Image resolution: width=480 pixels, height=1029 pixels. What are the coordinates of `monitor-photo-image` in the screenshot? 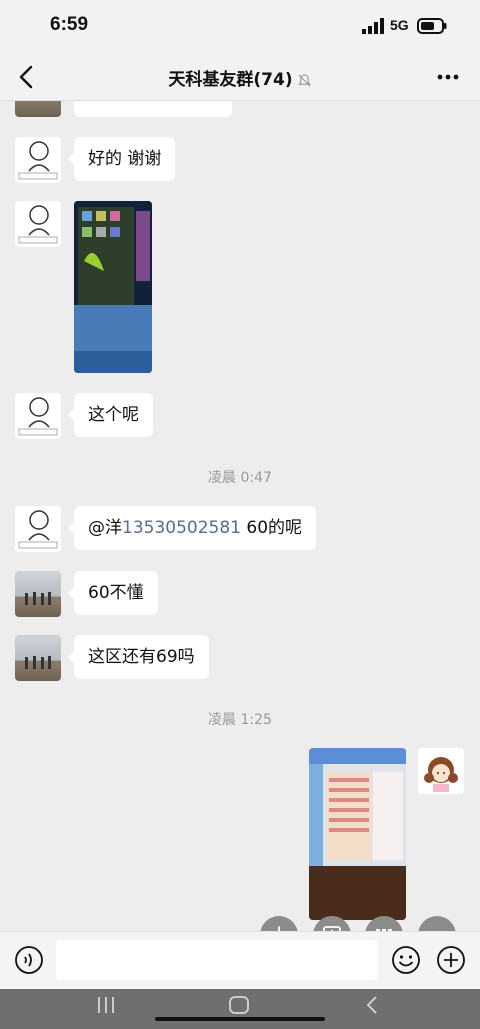 It's located at (357, 834).